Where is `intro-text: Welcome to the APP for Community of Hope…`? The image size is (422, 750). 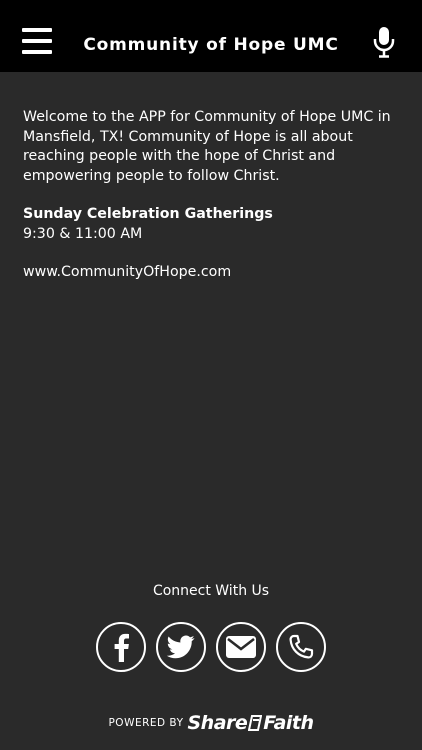
intro-text: Welcome to the APP for Community of Hope… is located at coordinates (207, 146).